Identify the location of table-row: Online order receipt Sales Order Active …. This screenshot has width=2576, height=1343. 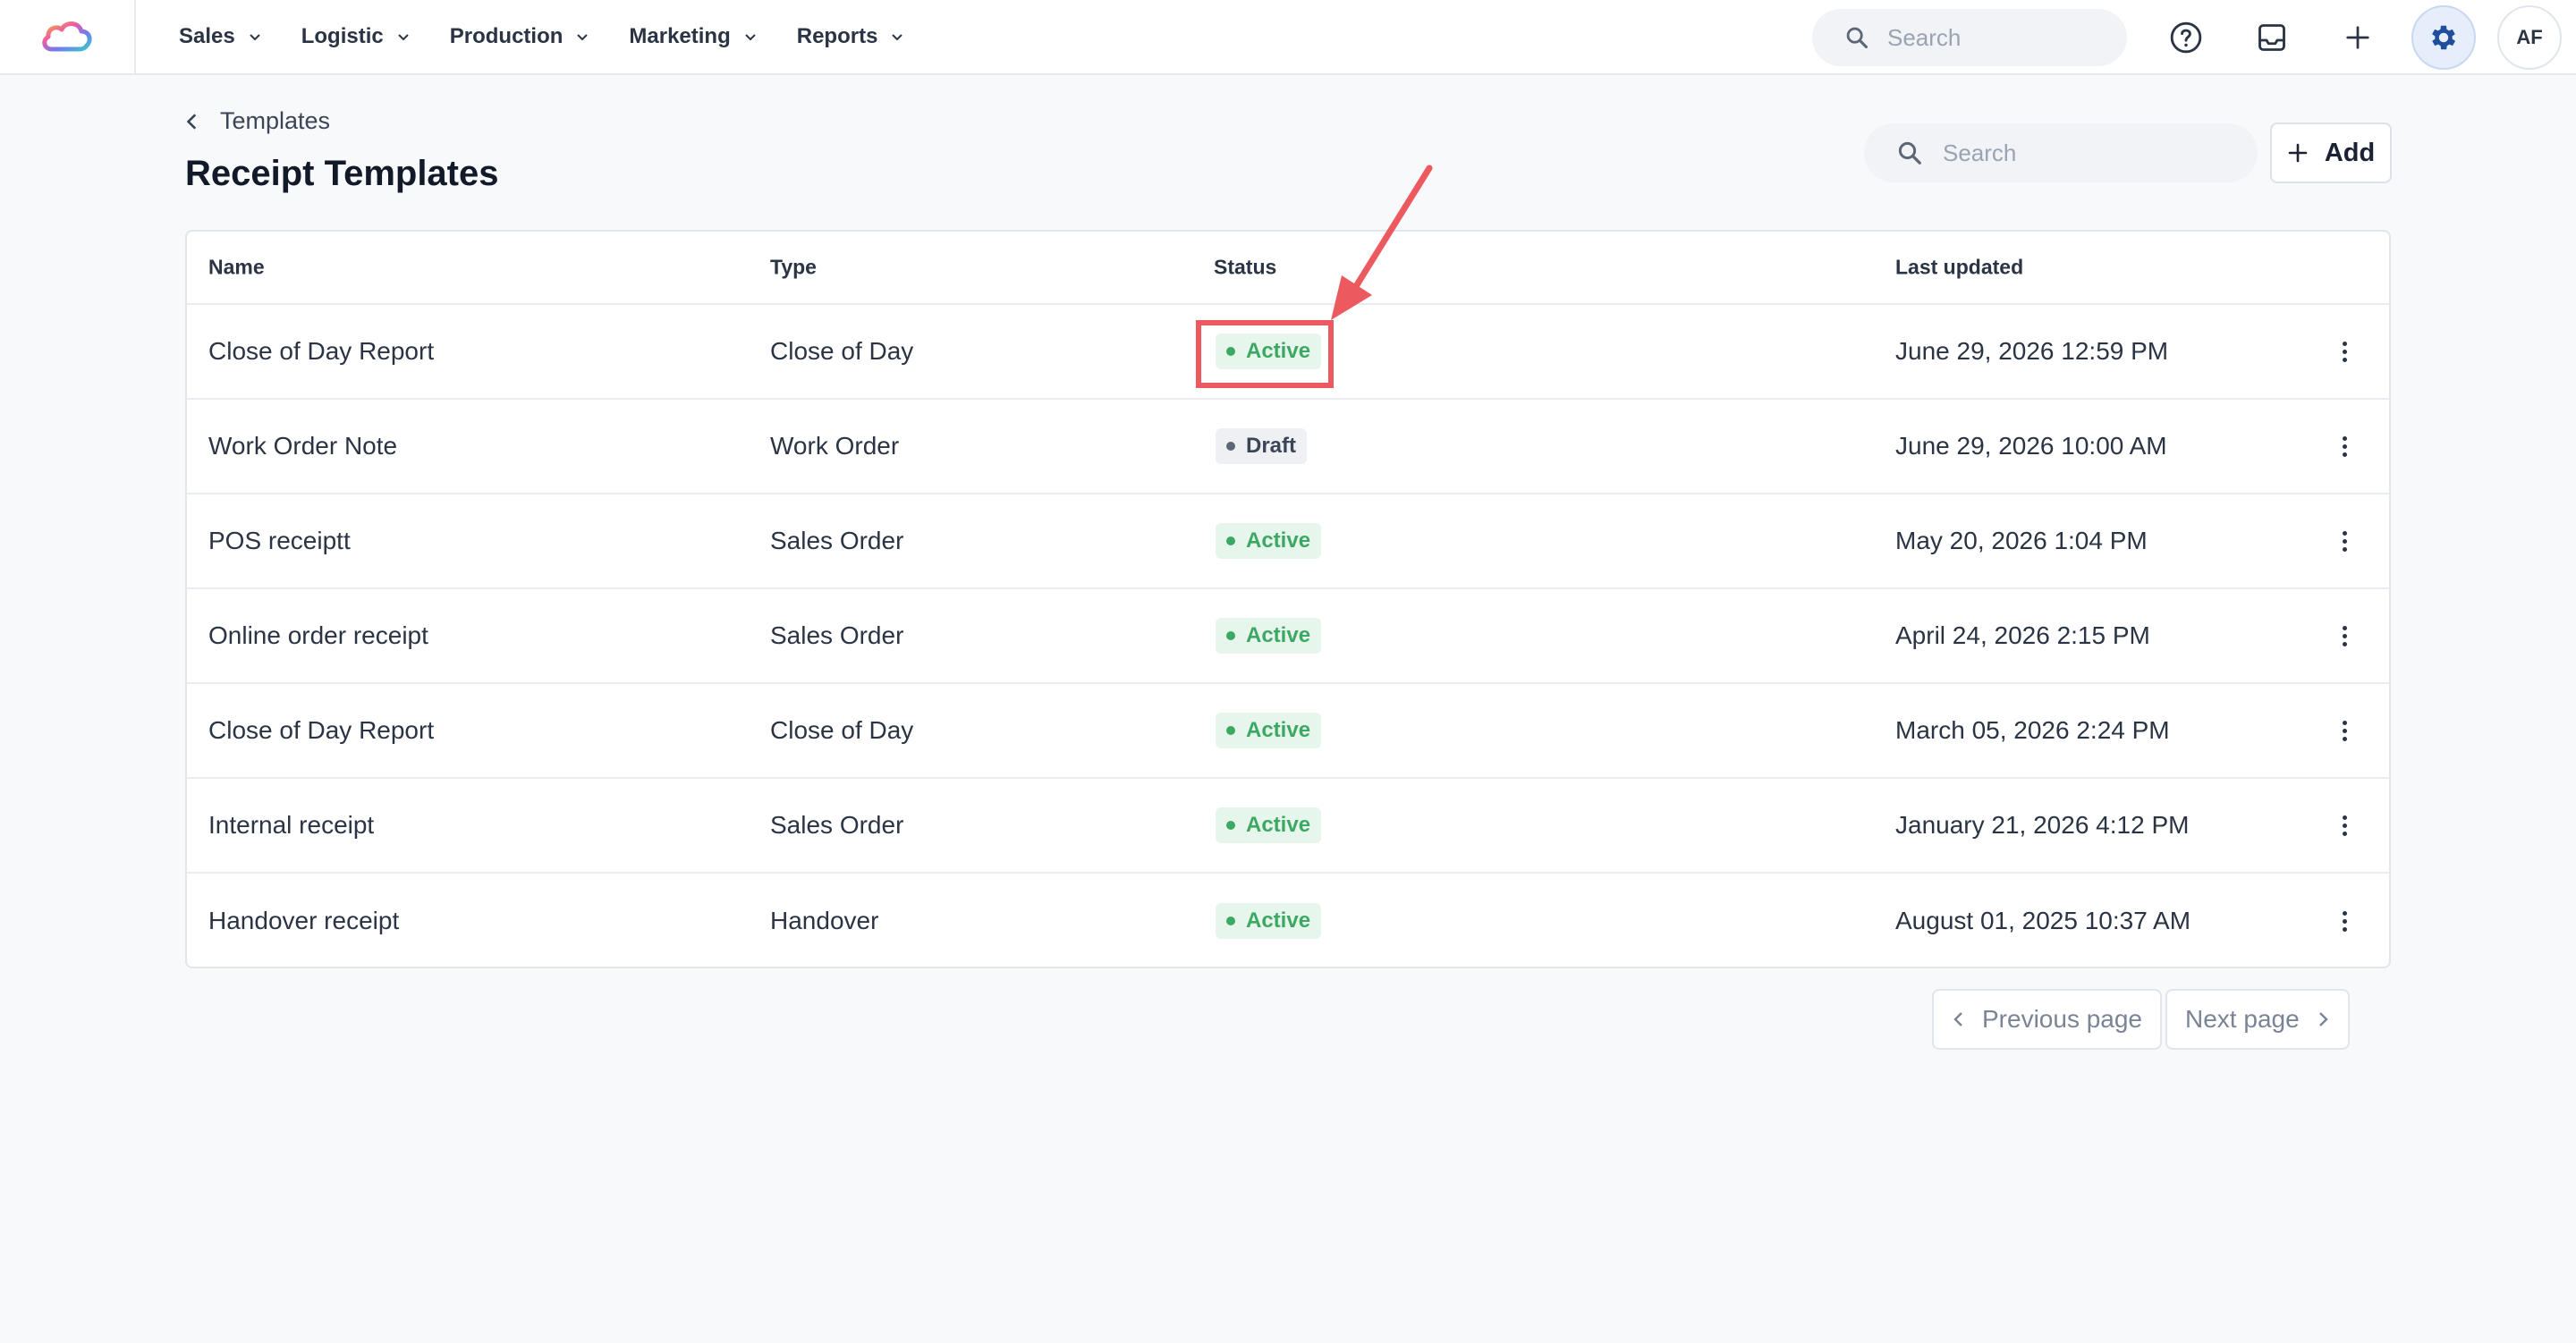
(1288, 636).